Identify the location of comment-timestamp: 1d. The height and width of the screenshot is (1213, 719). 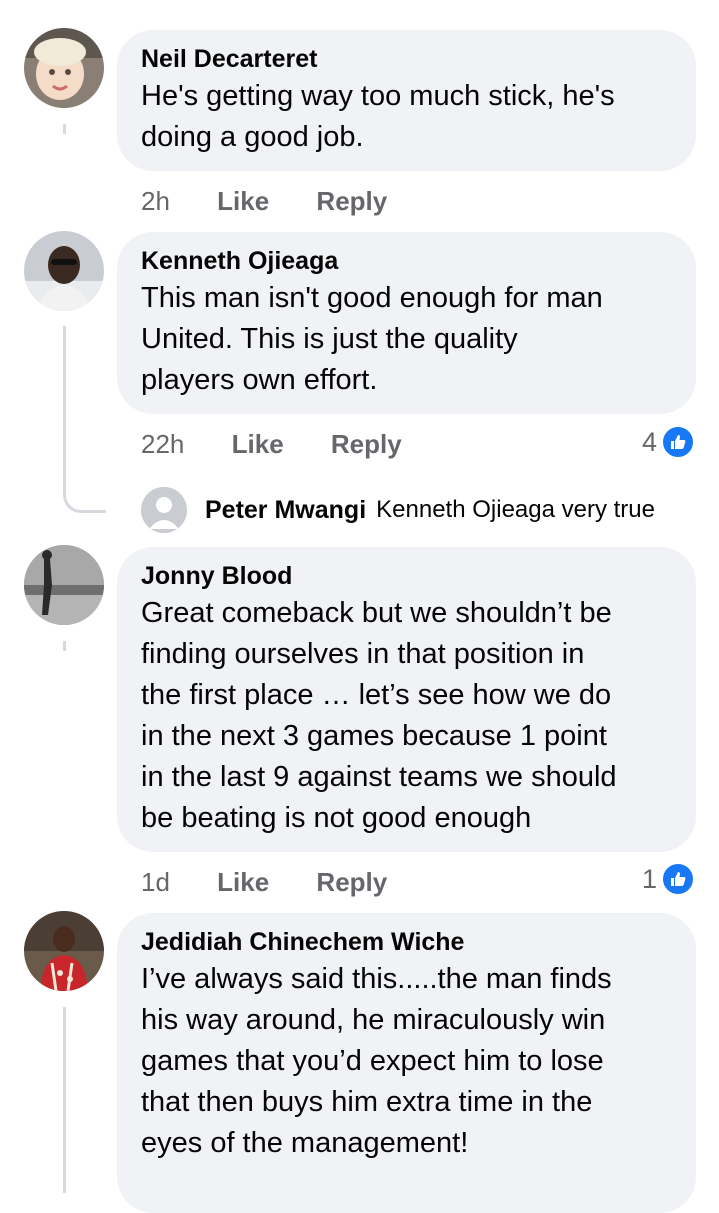
(155, 882).